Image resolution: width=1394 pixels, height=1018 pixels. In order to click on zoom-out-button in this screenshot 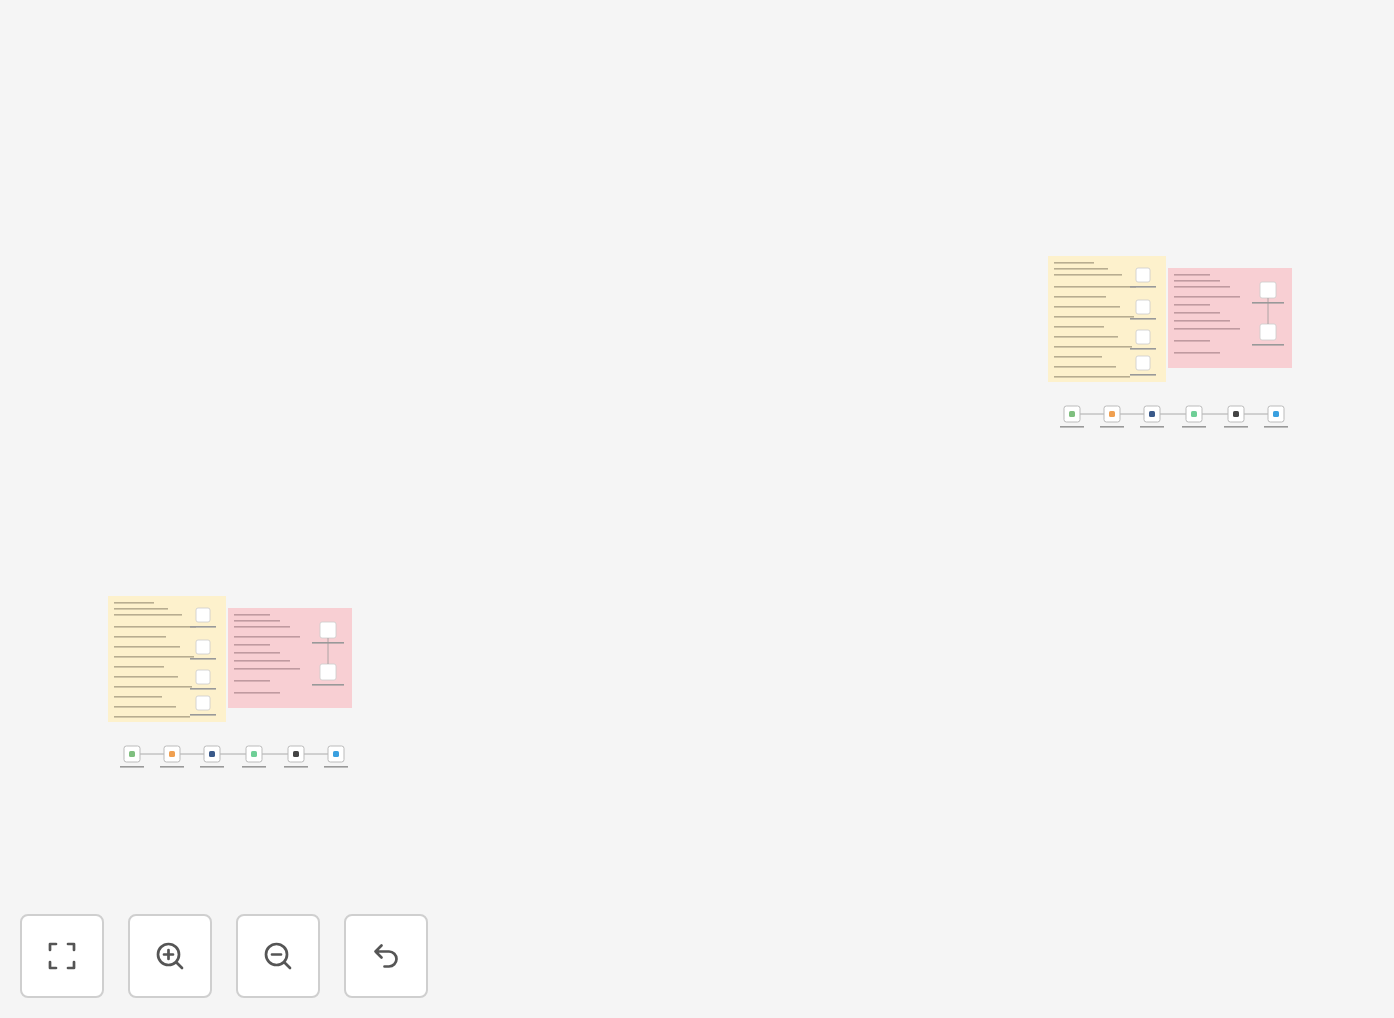, I will do `click(278, 956)`.